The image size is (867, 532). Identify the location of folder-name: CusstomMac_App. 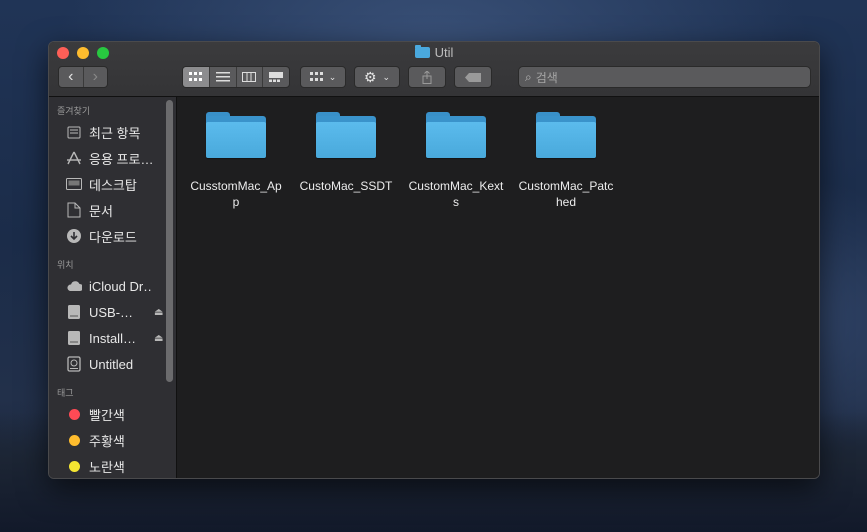
(236, 194).